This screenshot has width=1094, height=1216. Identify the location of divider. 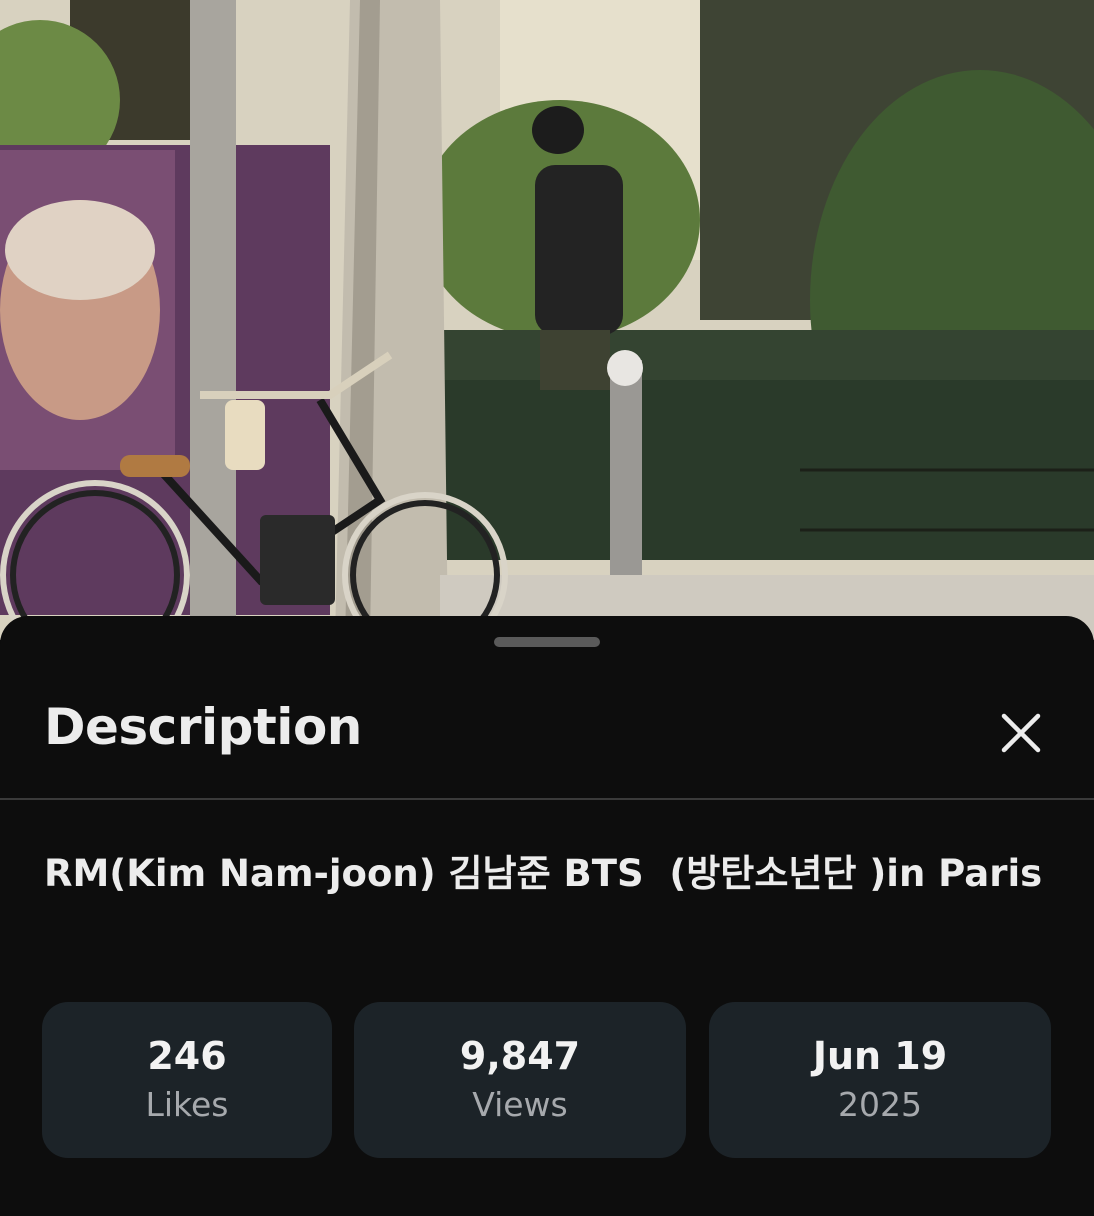
(547, 799).